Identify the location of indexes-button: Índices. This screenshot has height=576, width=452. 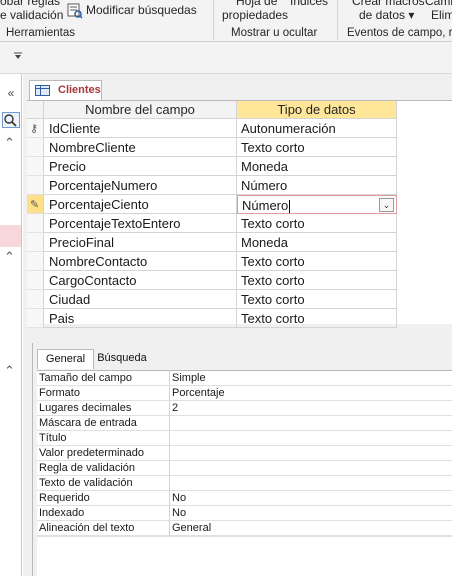
(309, 4).